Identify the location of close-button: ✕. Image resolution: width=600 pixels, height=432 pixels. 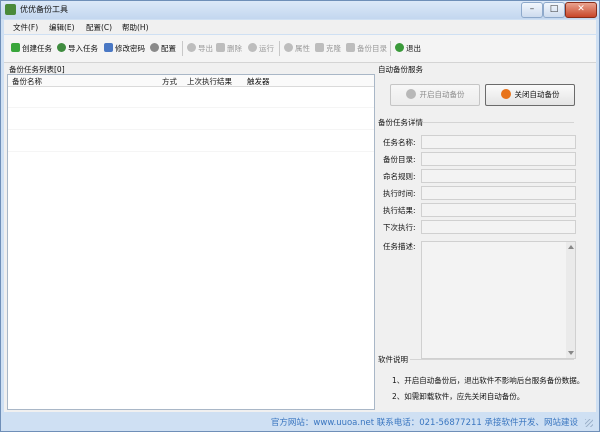
(581, 10).